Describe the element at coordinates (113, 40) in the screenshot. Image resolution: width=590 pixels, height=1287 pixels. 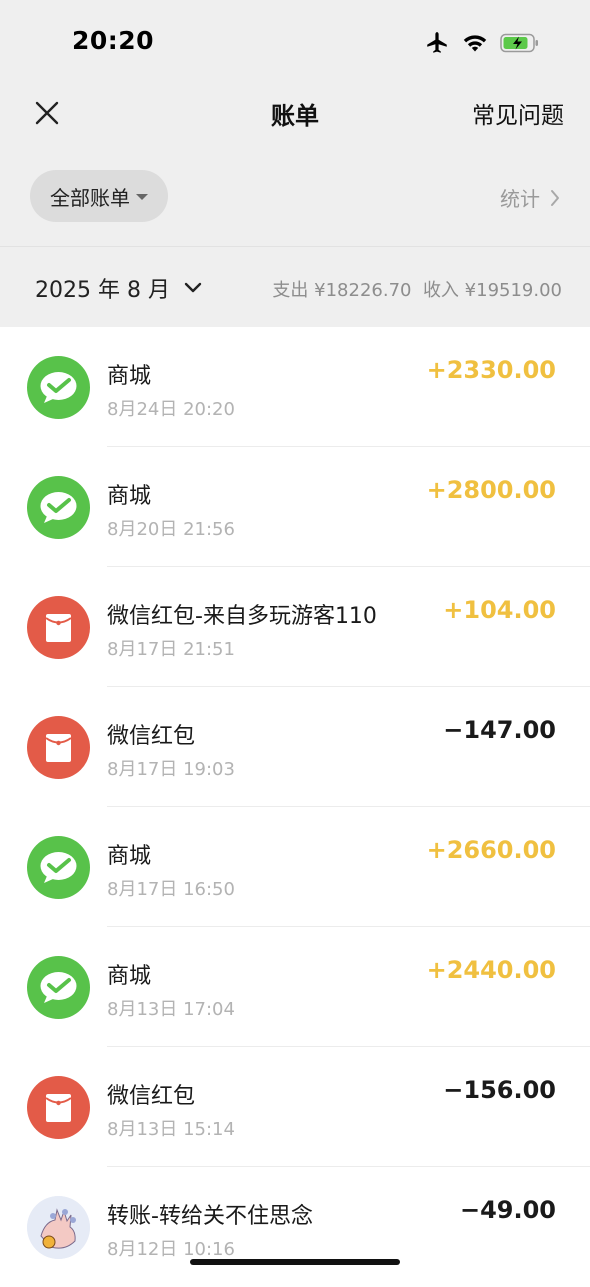
I see `status-time: 20:20` at that location.